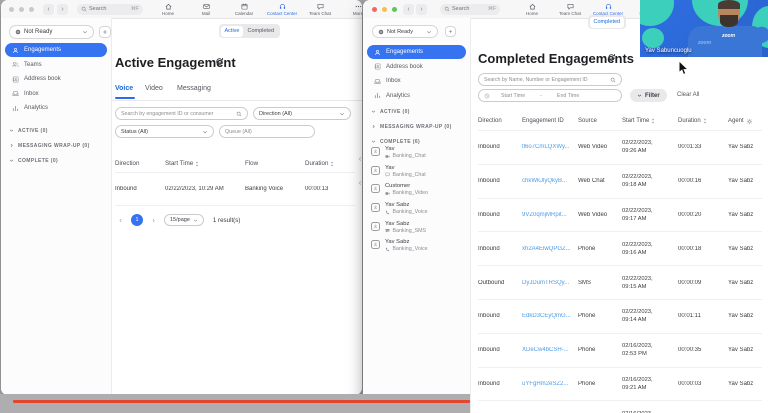  Describe the element at coordinates (532, 9) in the screenshot. I see `right-nav-home: Home` at that location.